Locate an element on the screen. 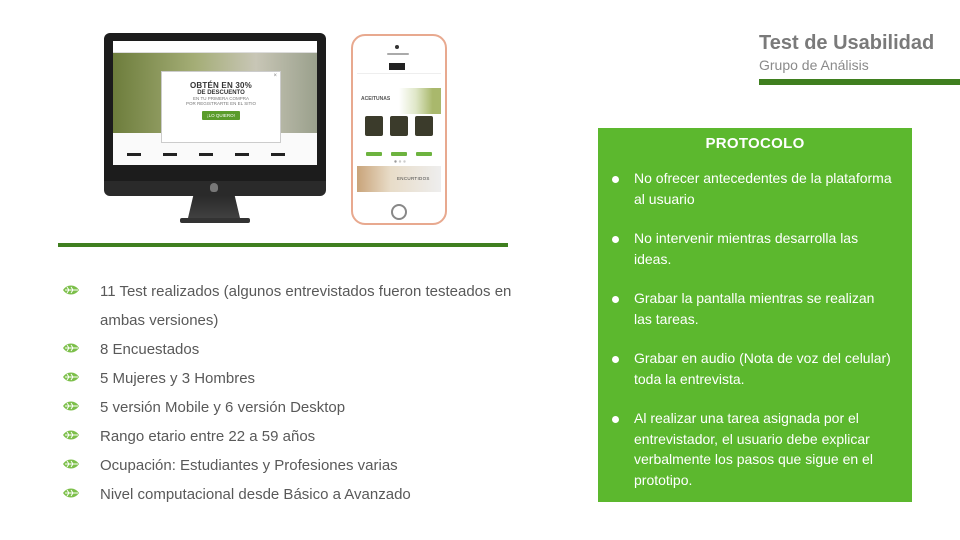  section-divider is located at coordinates (283, 245).